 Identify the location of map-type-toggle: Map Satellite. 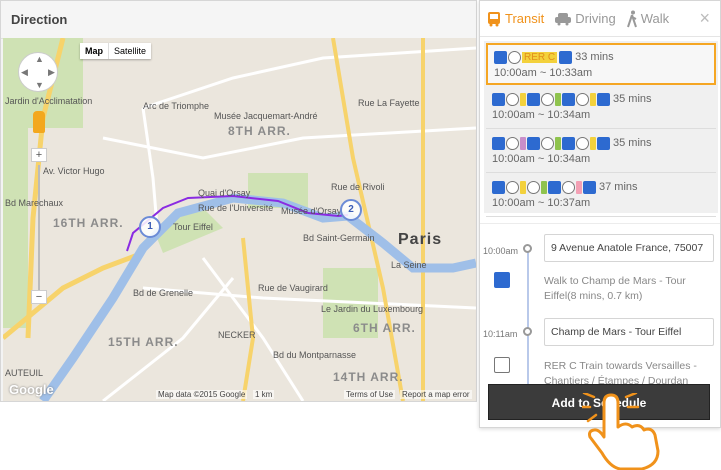
(116, 51).